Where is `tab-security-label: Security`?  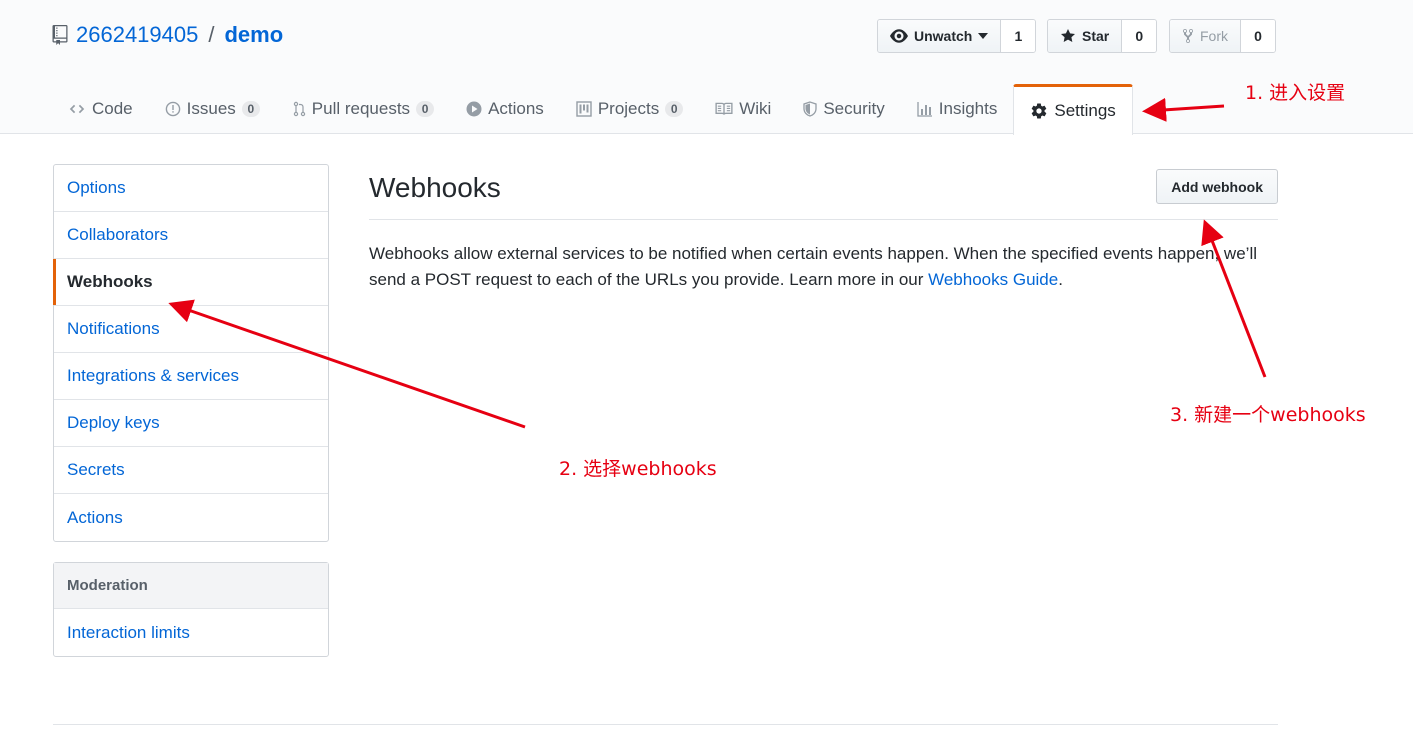 tab-security-label: Security is located at coordinates (854, 108).